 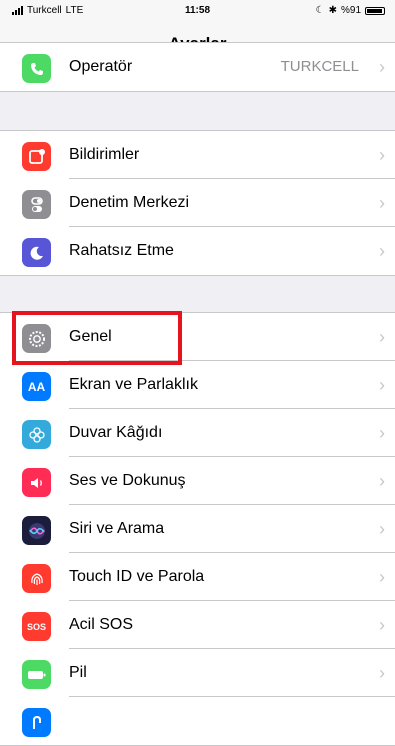 What do you see at coordinates (36, 530) in the screenshot?
I see `siri-icon` at bounding box center [36, 530].